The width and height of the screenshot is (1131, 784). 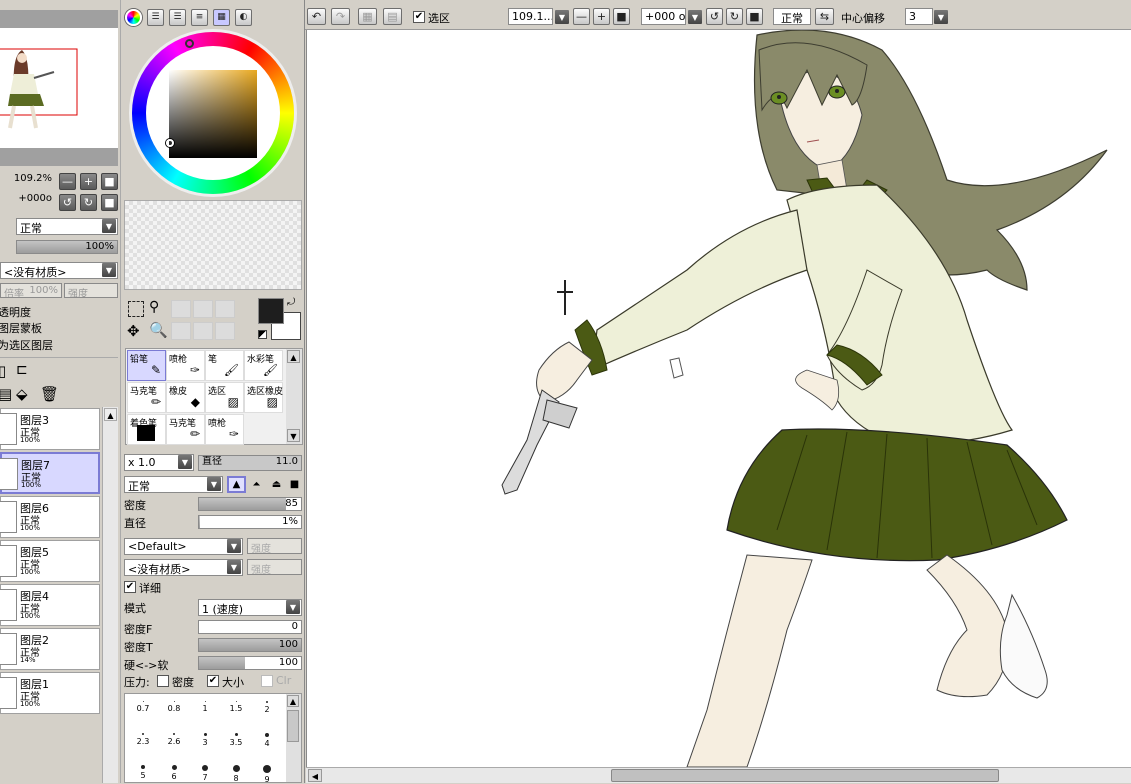 I want to click on brush-texture-dropdown-icon: ▼, so click(x=234, y=567).